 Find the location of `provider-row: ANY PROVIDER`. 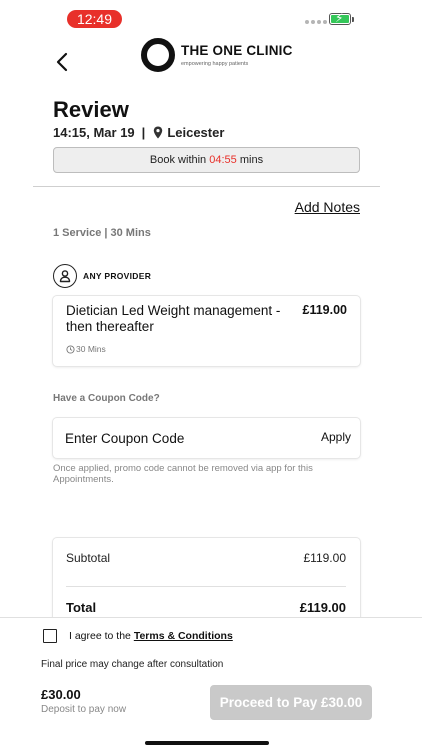

provider-row: ANY PROVIDER is located at coordinates (102, 276).